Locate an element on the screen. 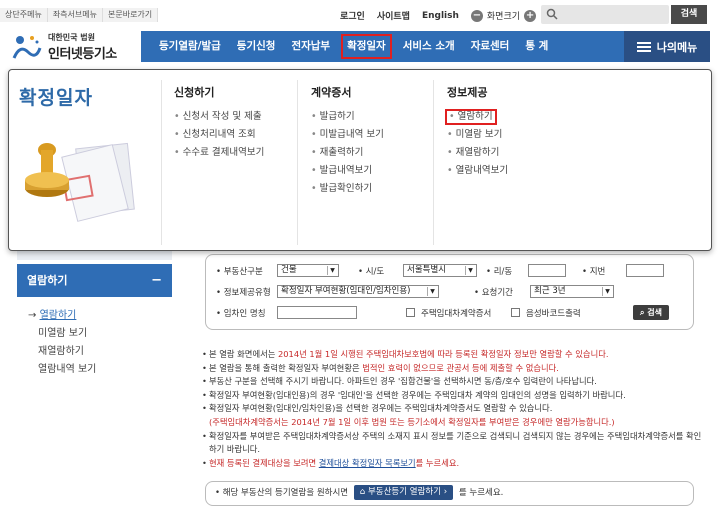 The width and height of the screenshot is (720, 518). skip-link-main-menu: 상단주메뉴 is located at coordinates (24, 15).